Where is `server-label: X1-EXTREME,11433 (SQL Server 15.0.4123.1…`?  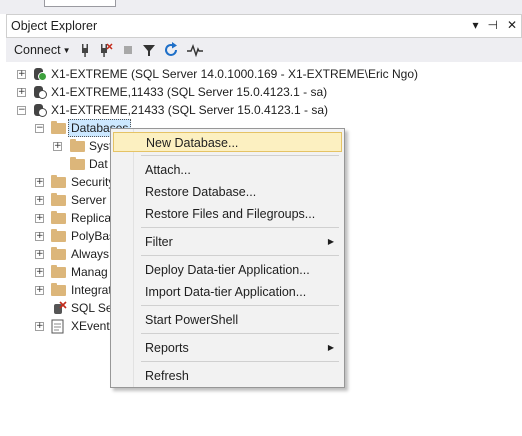
server-label: X1-EXTREME,11433 (SQL Server 15.0.4123.1… is located at coordinates (189, 92).